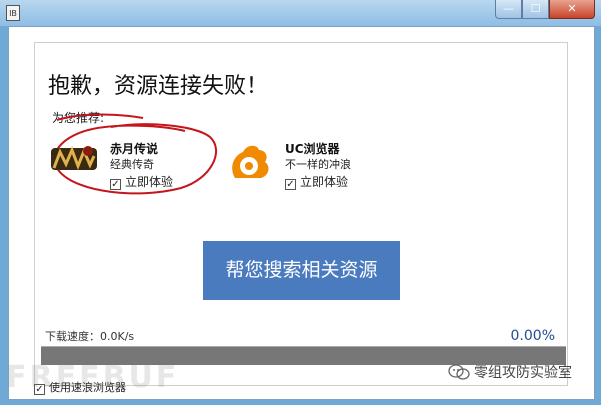  I want to click on freebuf-watermark: FREEBUF, so click(93, 377).